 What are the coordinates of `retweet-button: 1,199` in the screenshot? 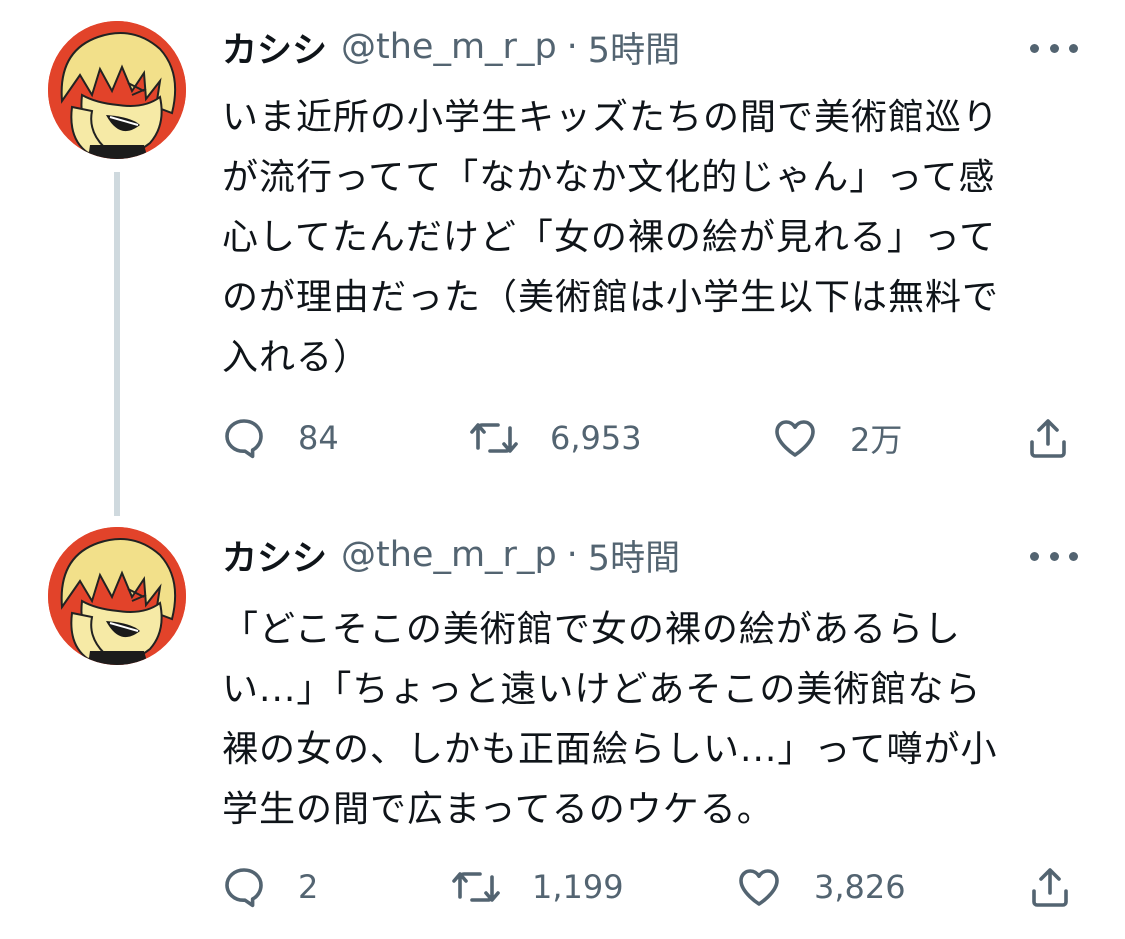 It's located at (537, 887).